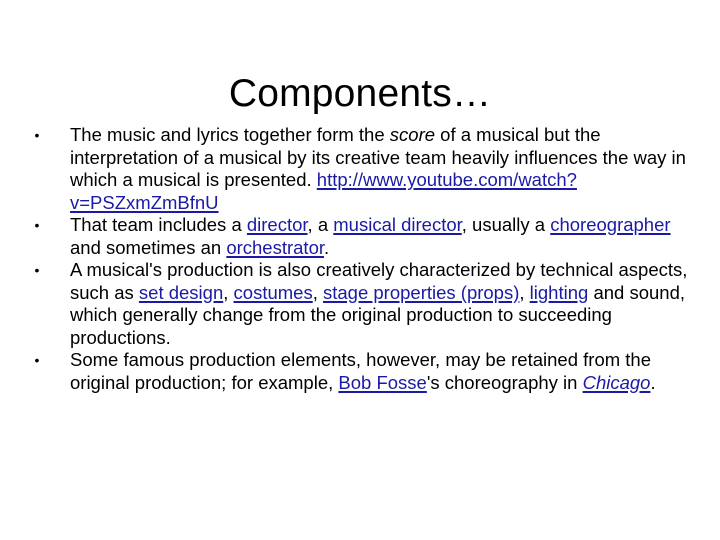  Describe the element at coordinates (148, 247) in the screenshot. I see `text-segment: and sometimes an` at that location.